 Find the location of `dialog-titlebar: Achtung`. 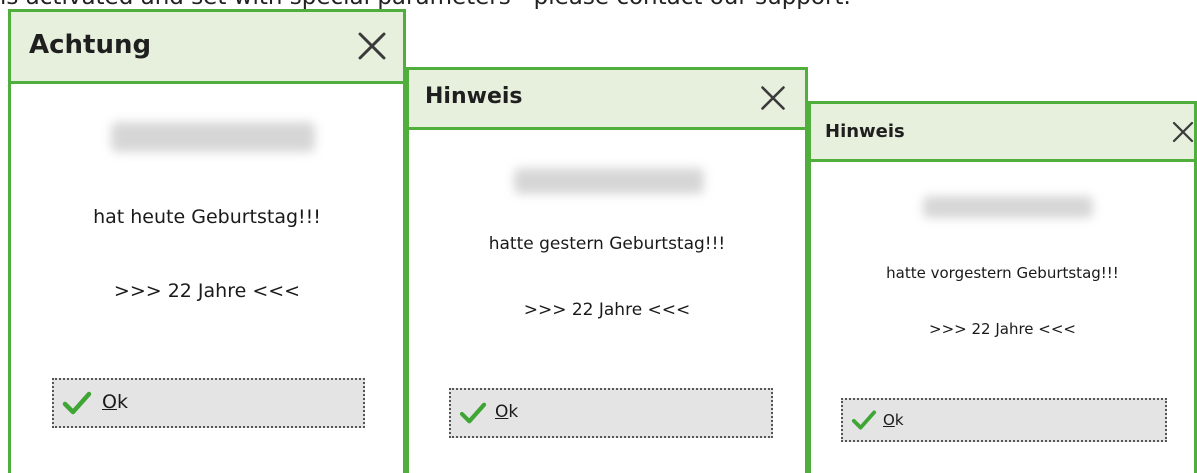

dialog-titlebar: Achtung is located at coordinates (207, 48).